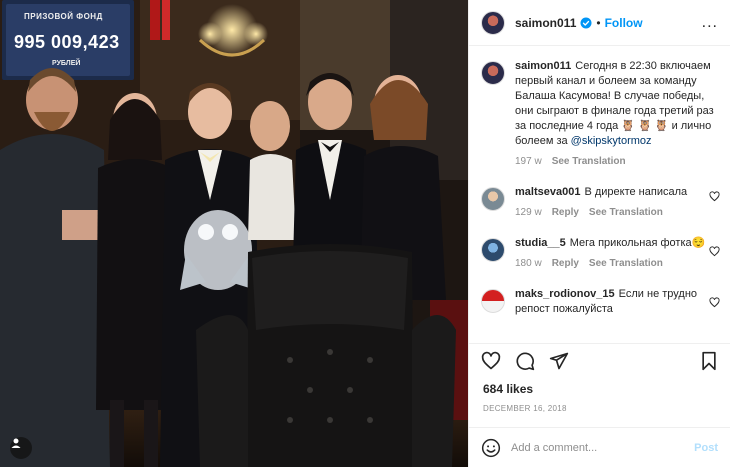 The image size is (730, 467). What do you see at coordinates (21, 448) in the screenshot?
I see `user-tag-button` at bounding box center [21, 448].